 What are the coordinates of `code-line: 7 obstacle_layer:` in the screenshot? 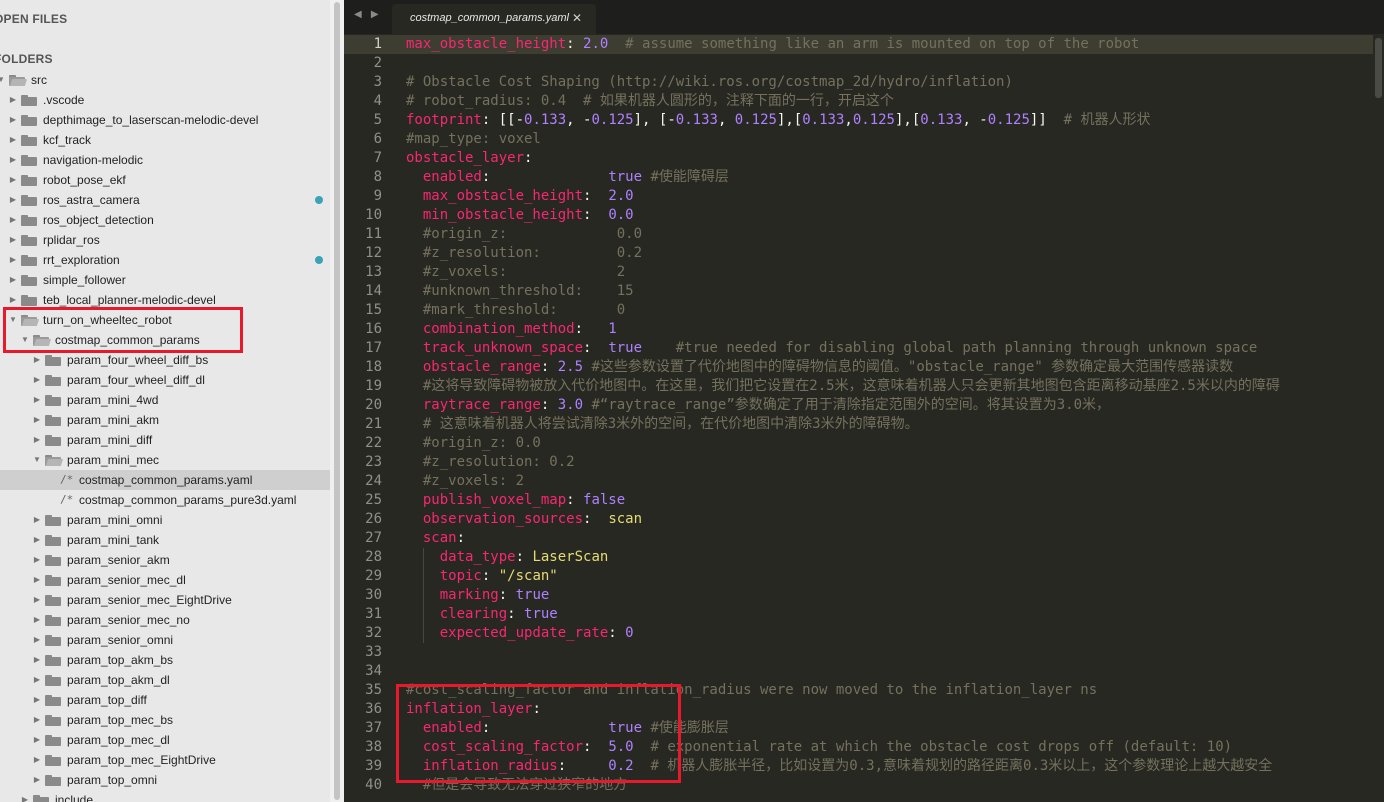 It's located at (864, 158).